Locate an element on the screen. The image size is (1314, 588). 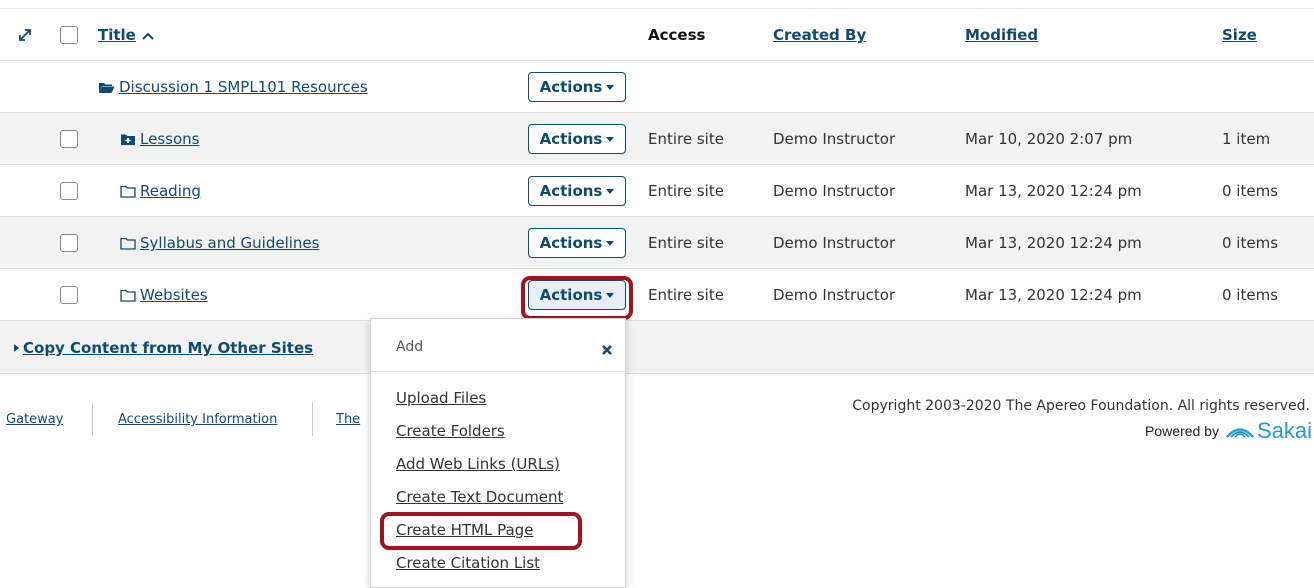
sort-size-link: Size is located at coordinates (1239, 35).